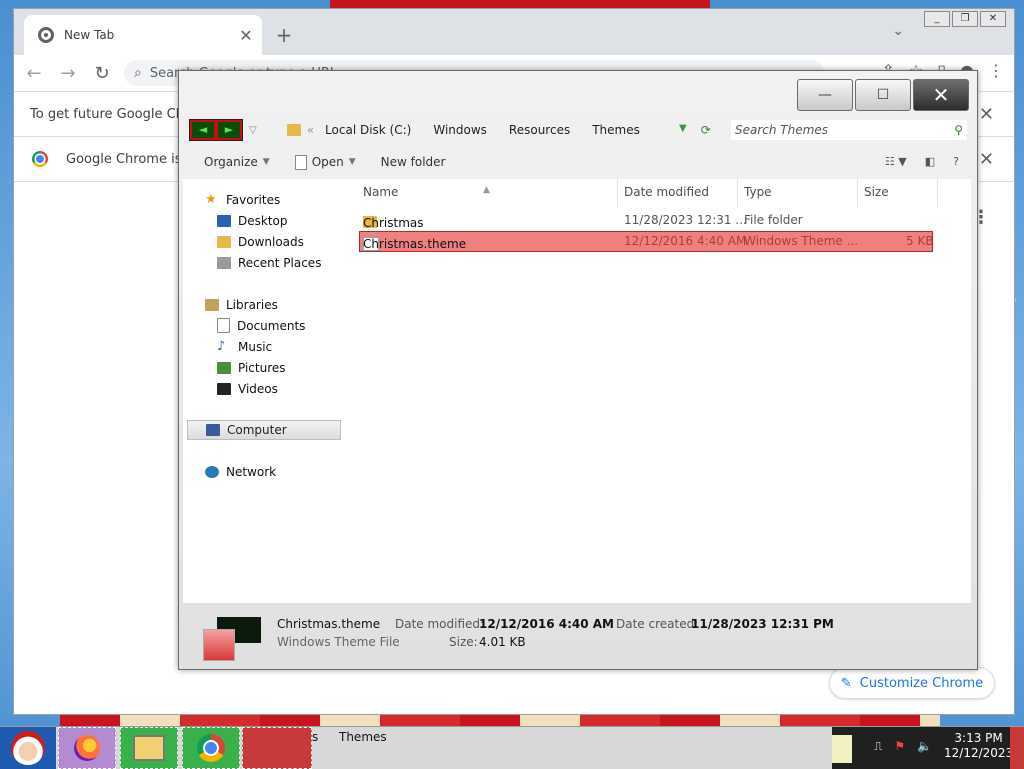 Image resolution: width=1024 pixels, height=769 pixels. I want to click on nav-item-recent-places: Recent Places, so click(266, 262).